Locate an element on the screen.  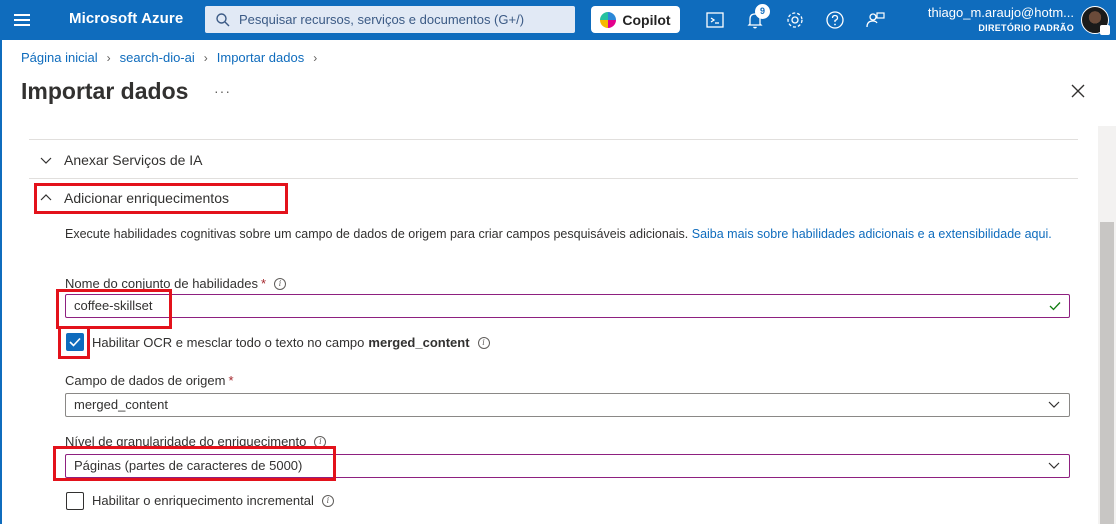
scrollbar-thumb is located at coordinates (1107, 373).